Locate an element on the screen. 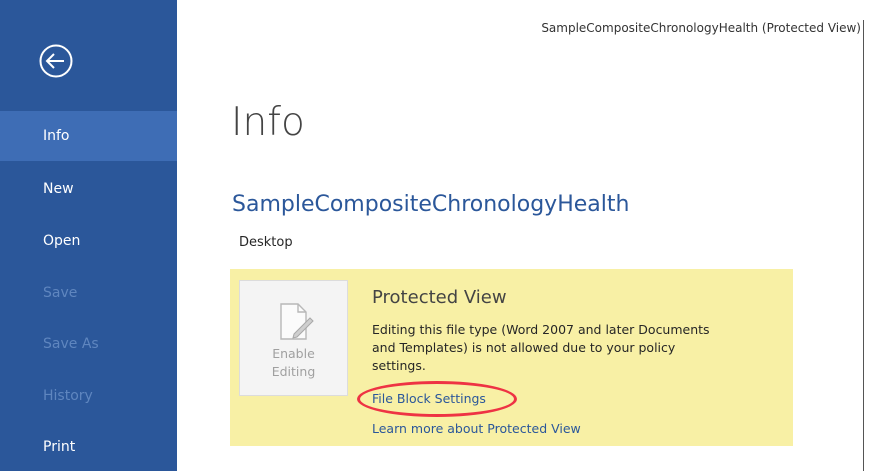 This screenshot has height=472, width=869. document-edit-icon is located at coordinates (297, 321).